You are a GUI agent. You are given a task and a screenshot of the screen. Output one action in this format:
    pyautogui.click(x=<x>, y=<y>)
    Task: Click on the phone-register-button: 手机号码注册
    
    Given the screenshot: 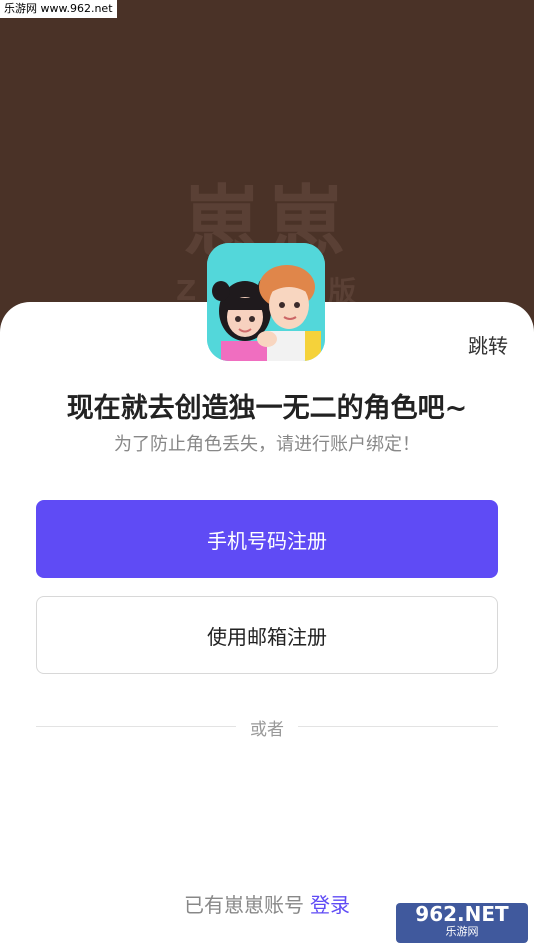 What is the action you would take?
    pyautogui.click(x=267, y=539)
    